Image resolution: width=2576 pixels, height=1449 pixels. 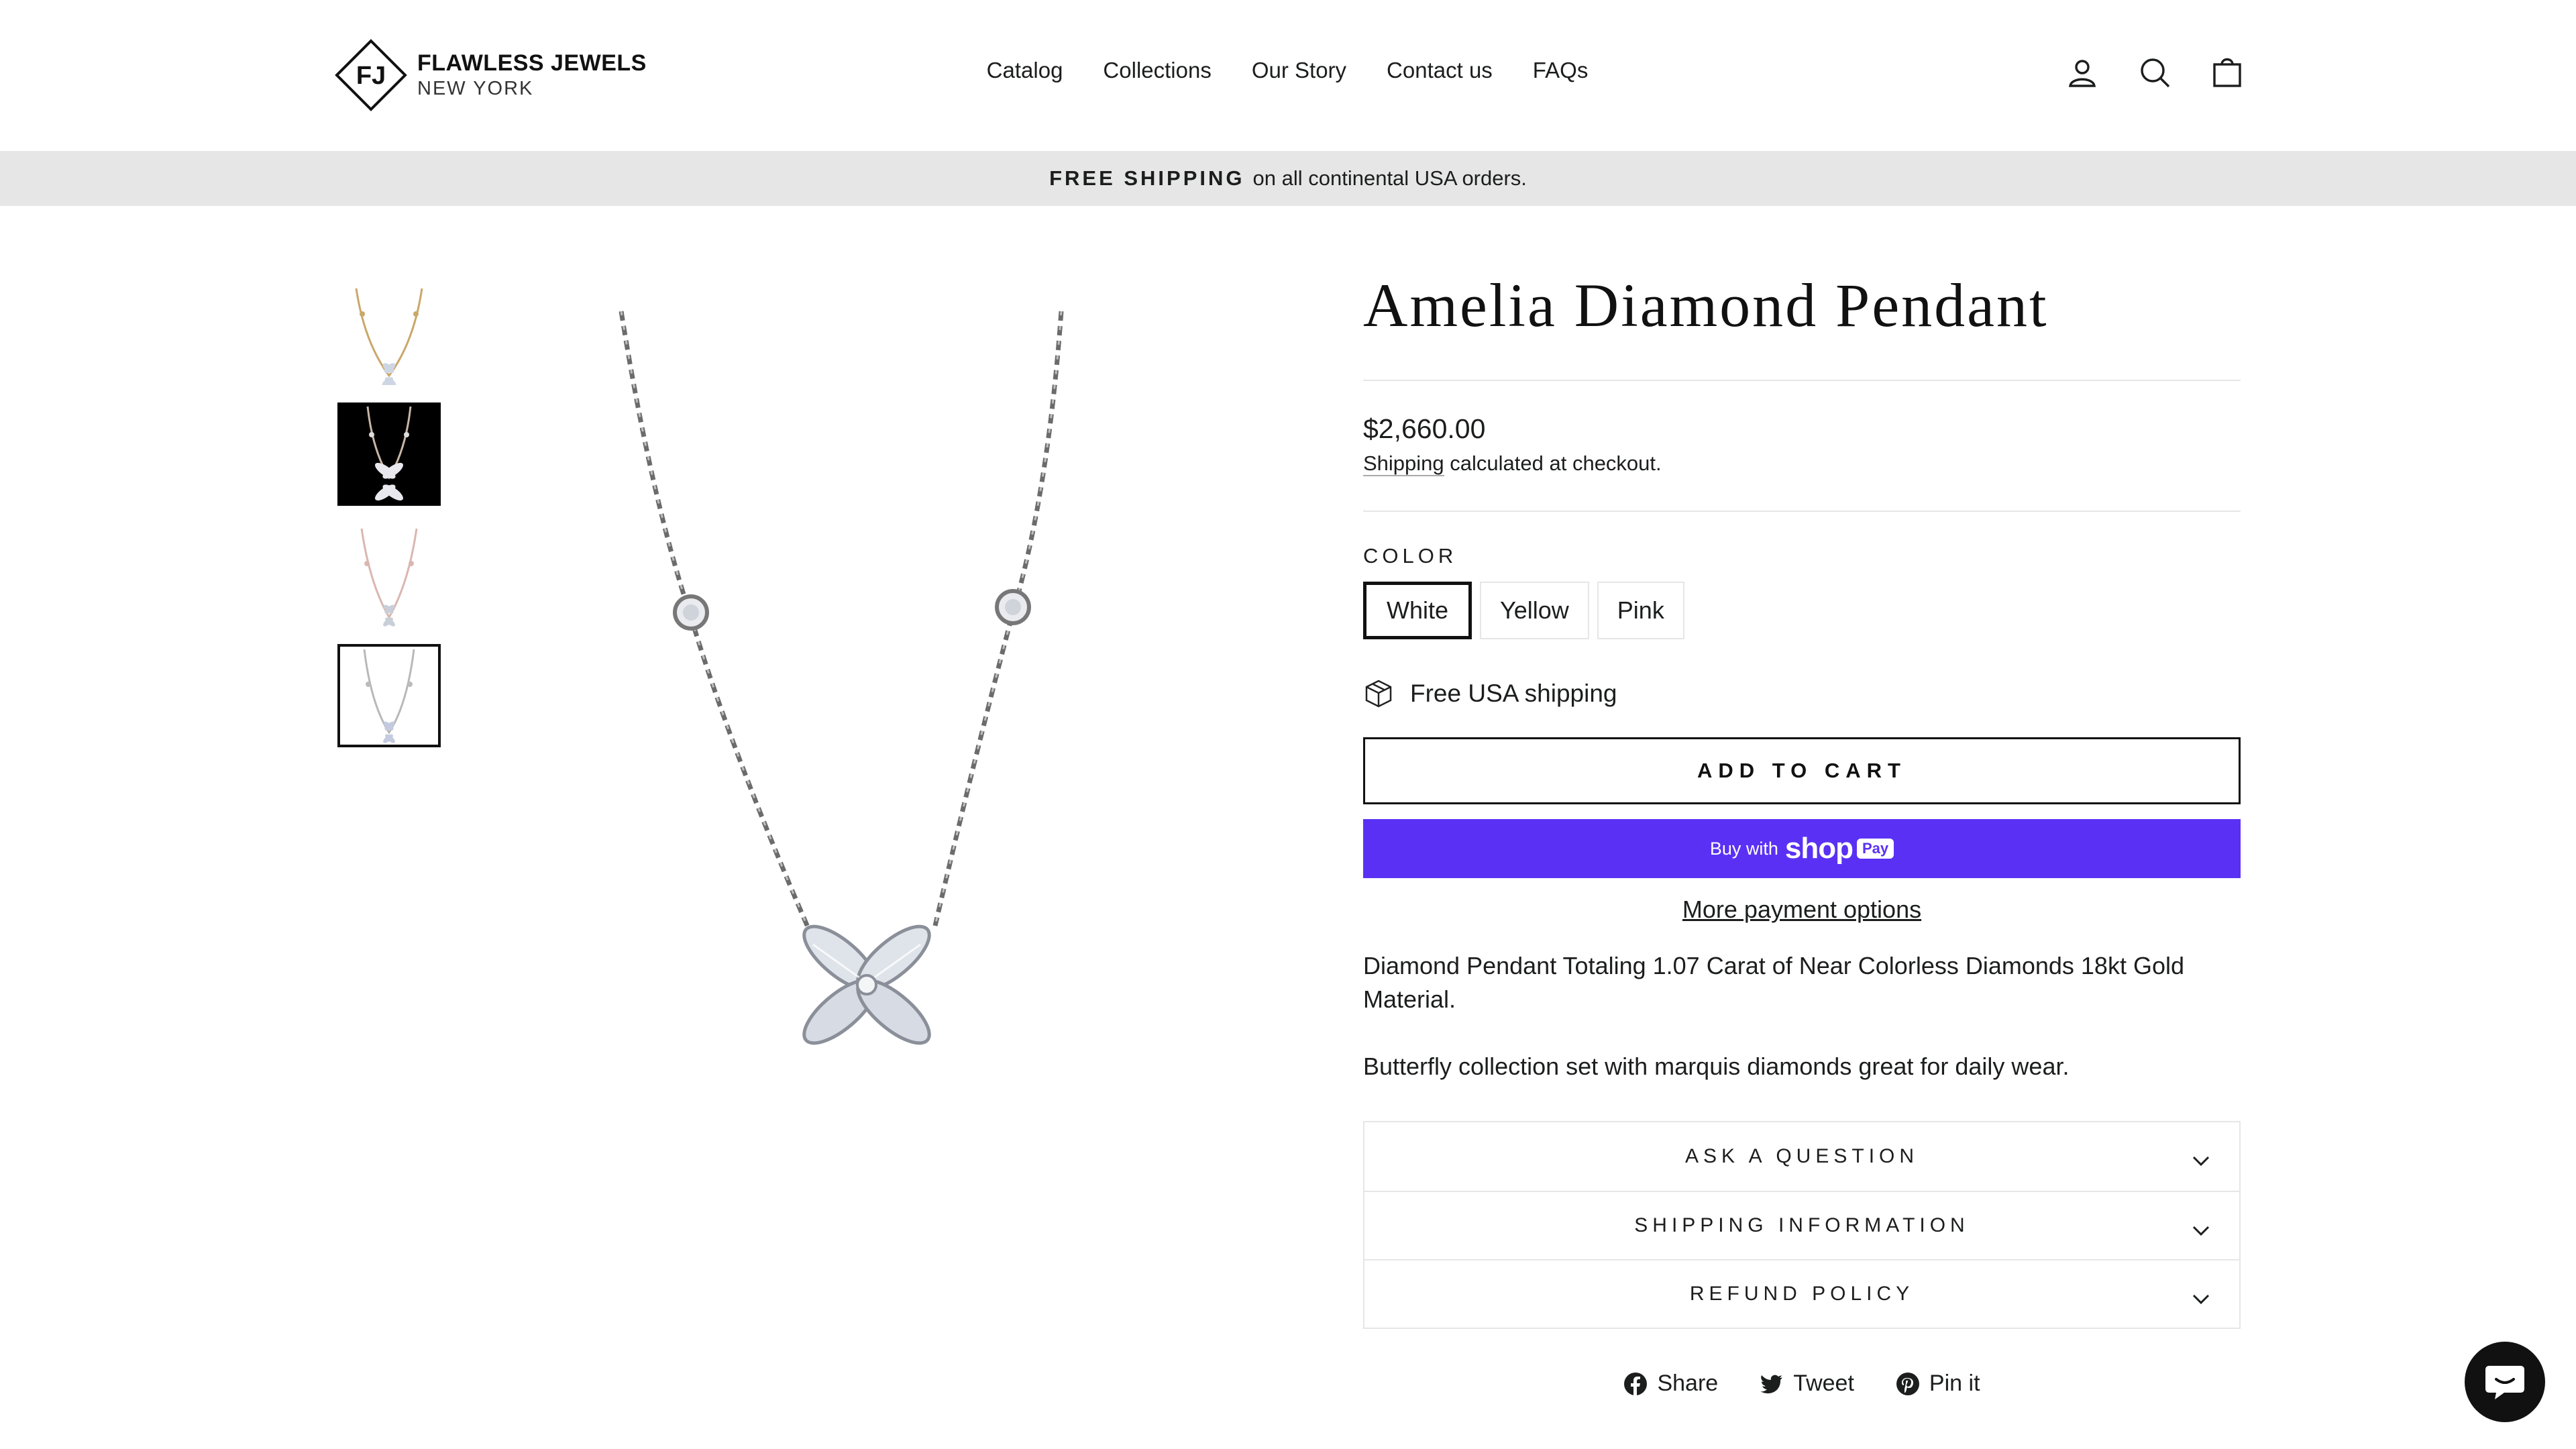 I want to click on color-option-yellow: Yellow, so click(x=1534, y=611).